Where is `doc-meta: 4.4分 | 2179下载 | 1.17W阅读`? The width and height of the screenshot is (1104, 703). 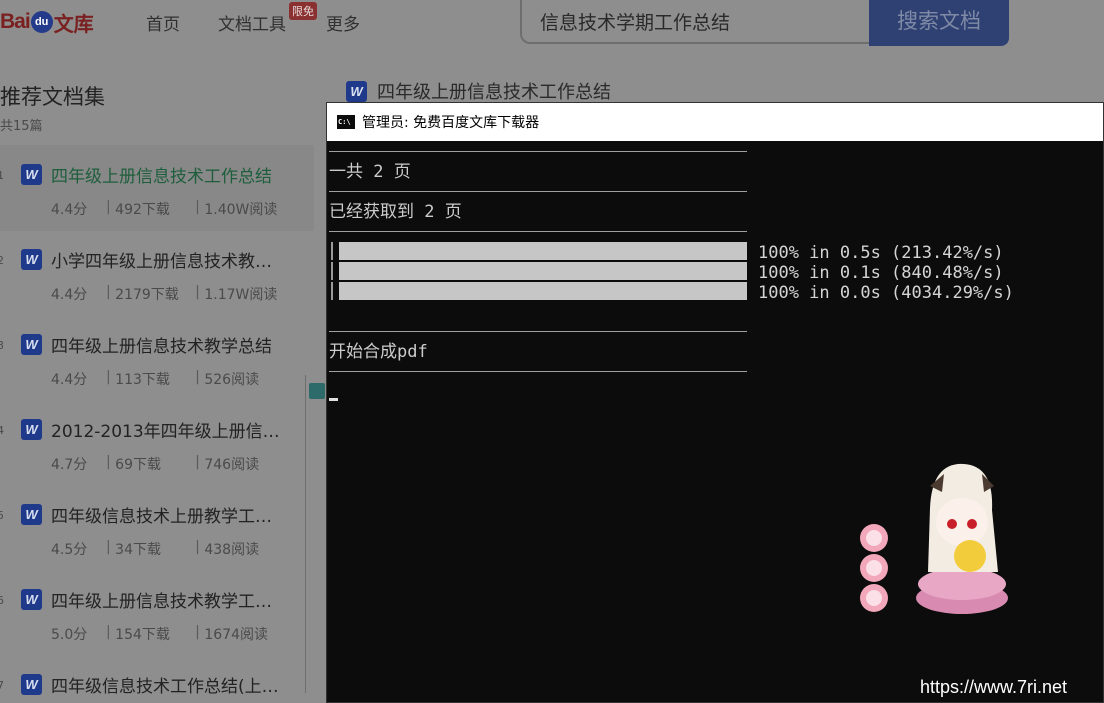 doc-meta: 4.4分 | 2179下载 | 1.17W阅读 is located at coordinates (164, 293).